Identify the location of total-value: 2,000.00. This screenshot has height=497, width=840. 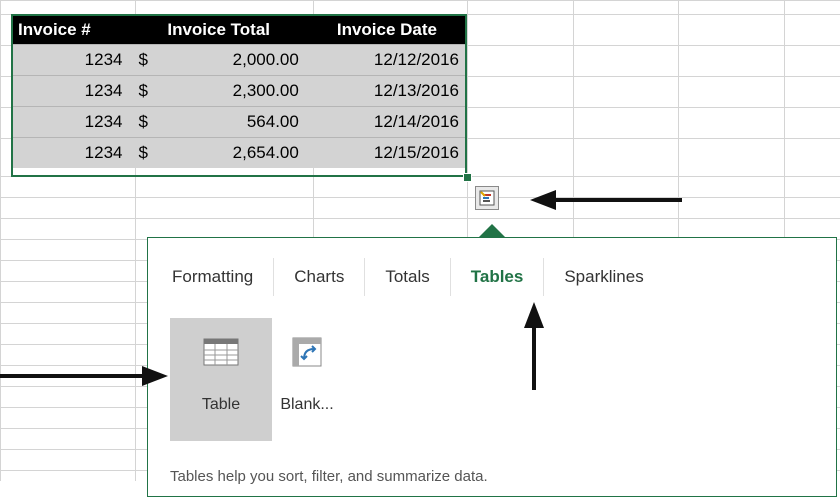
(265, 59).